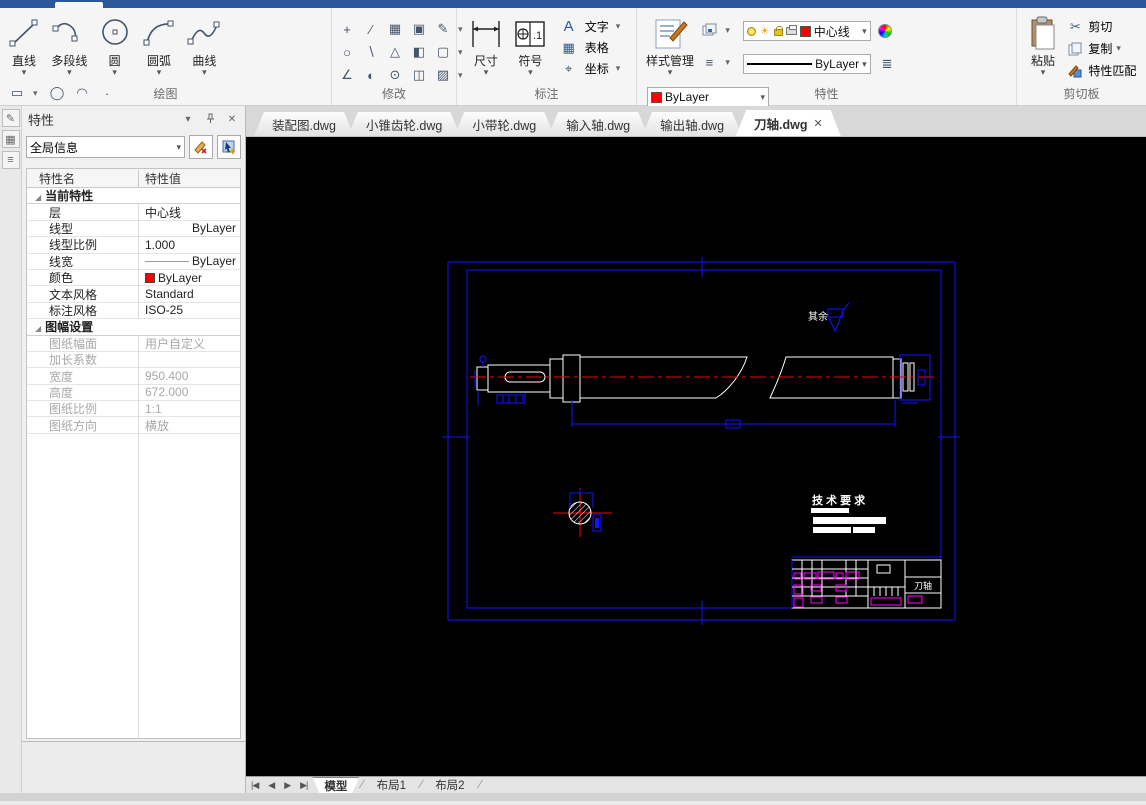  I want to click on column-header-name: 特性名, so click(83, 178).